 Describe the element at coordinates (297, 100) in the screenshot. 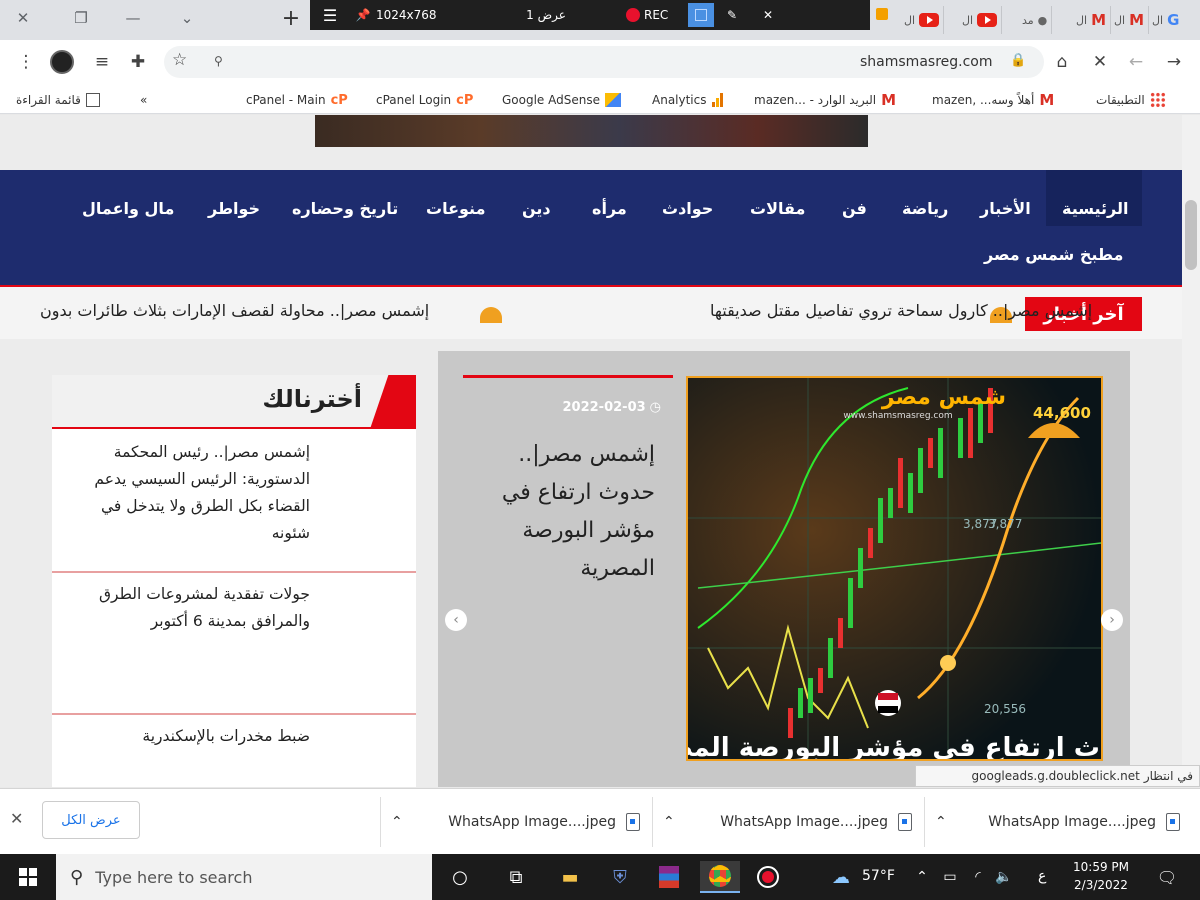

I see `bookmark-cpanel-main: cPanel - Main cP` at that location.